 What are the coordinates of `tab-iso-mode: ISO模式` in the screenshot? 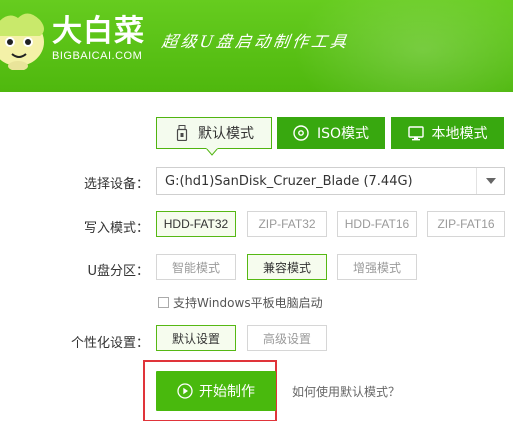 It's located at (331, 133).